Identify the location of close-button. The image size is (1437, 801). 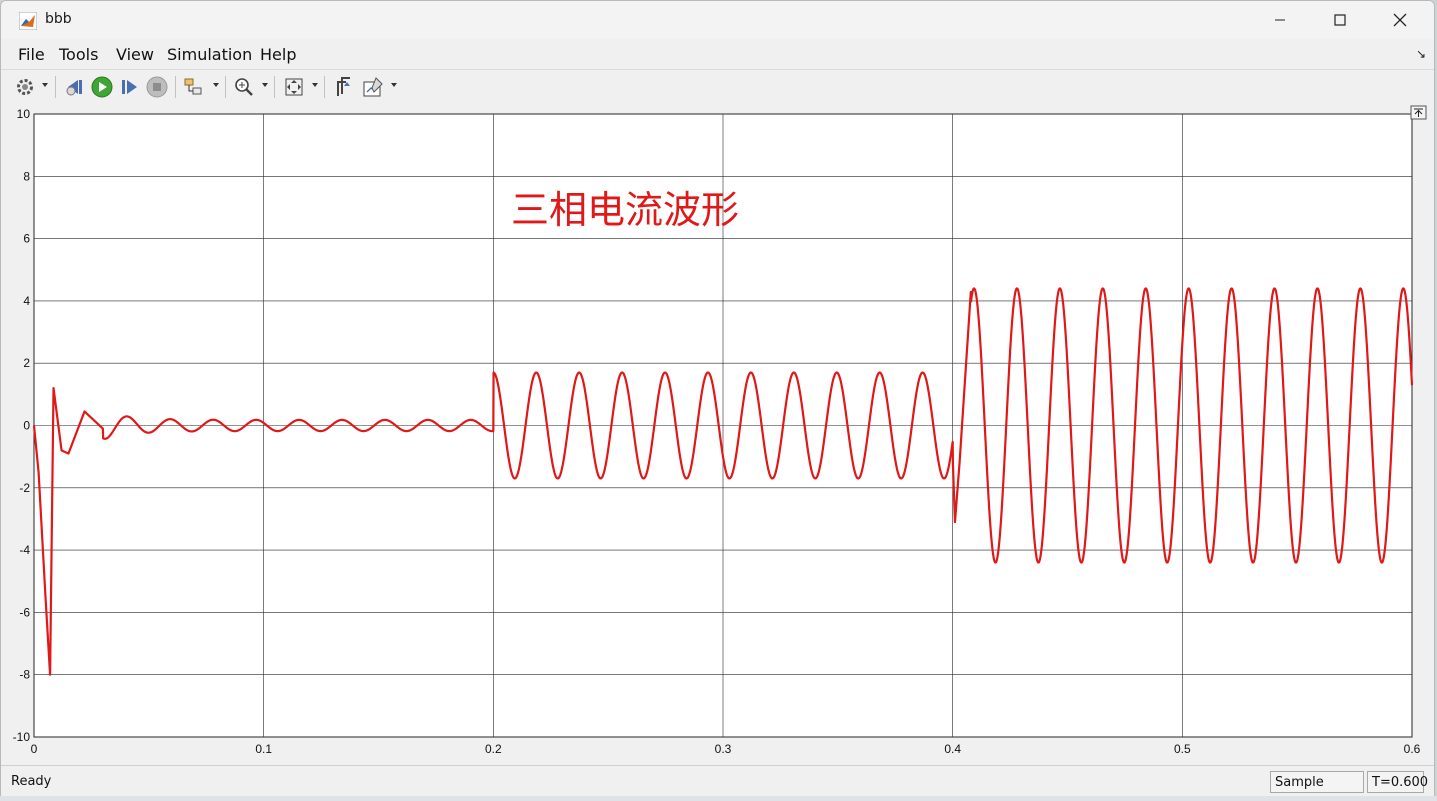
(1400, 20).